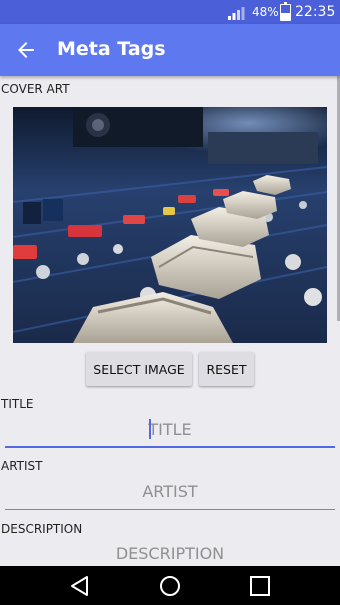 The image size is (340, 605). I want to click on navigation-bar, so click(170, 585).